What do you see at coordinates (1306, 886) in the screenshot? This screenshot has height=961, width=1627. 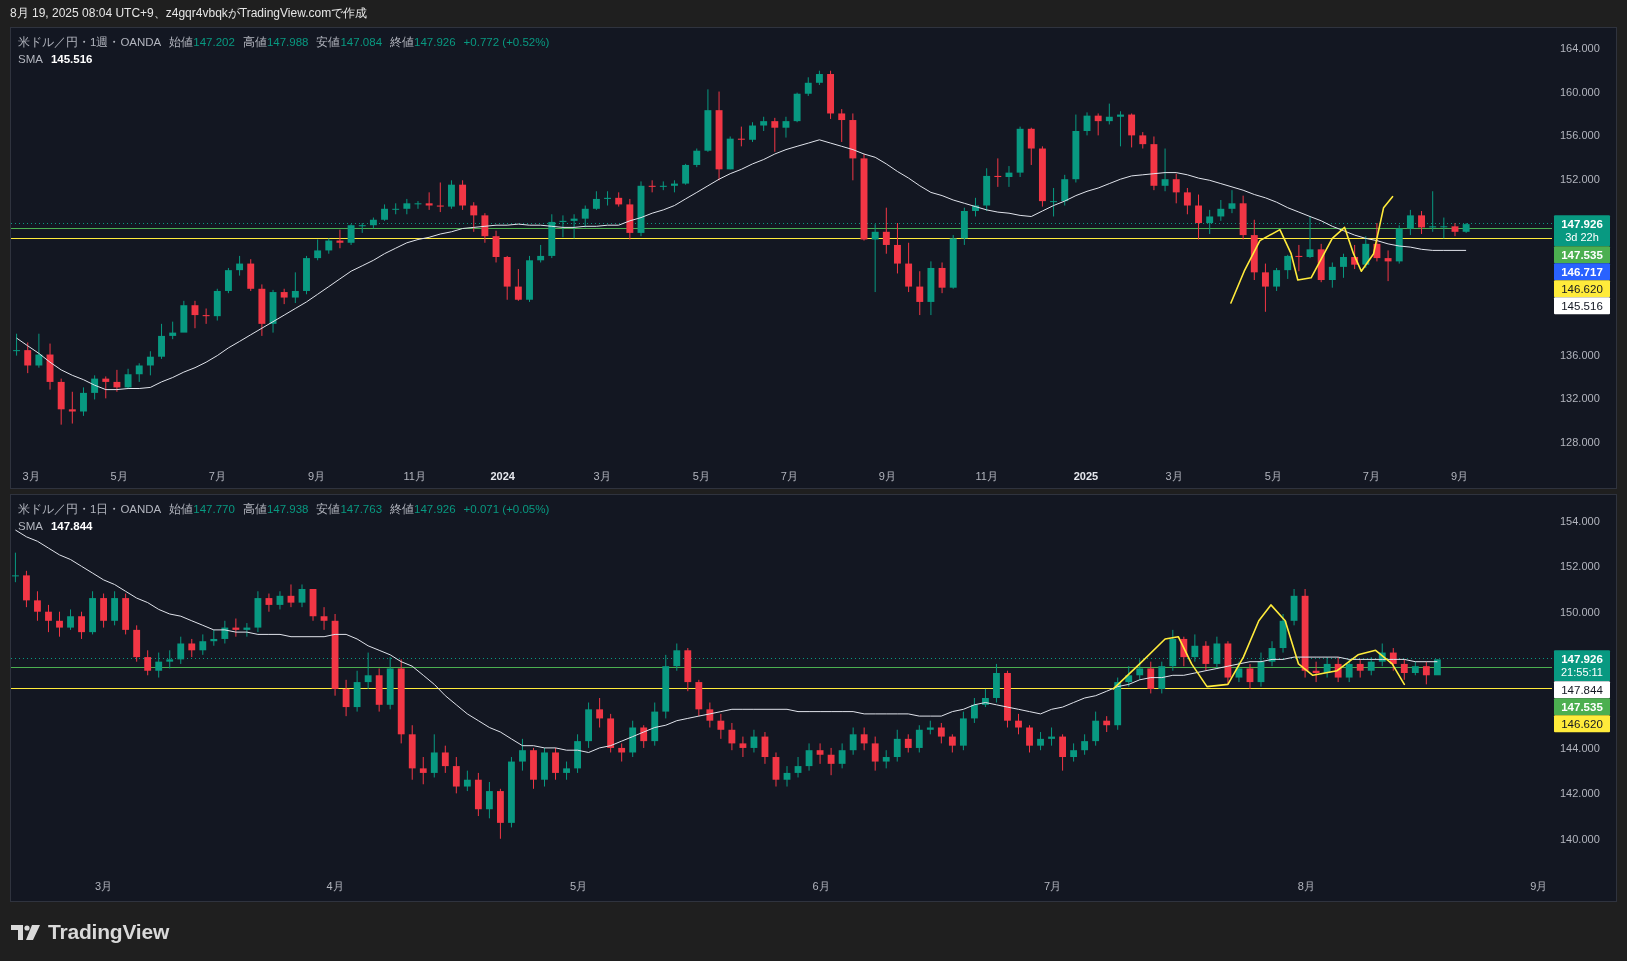 I see `date-axis-label: 8月` at bounding box center [1306, 886].